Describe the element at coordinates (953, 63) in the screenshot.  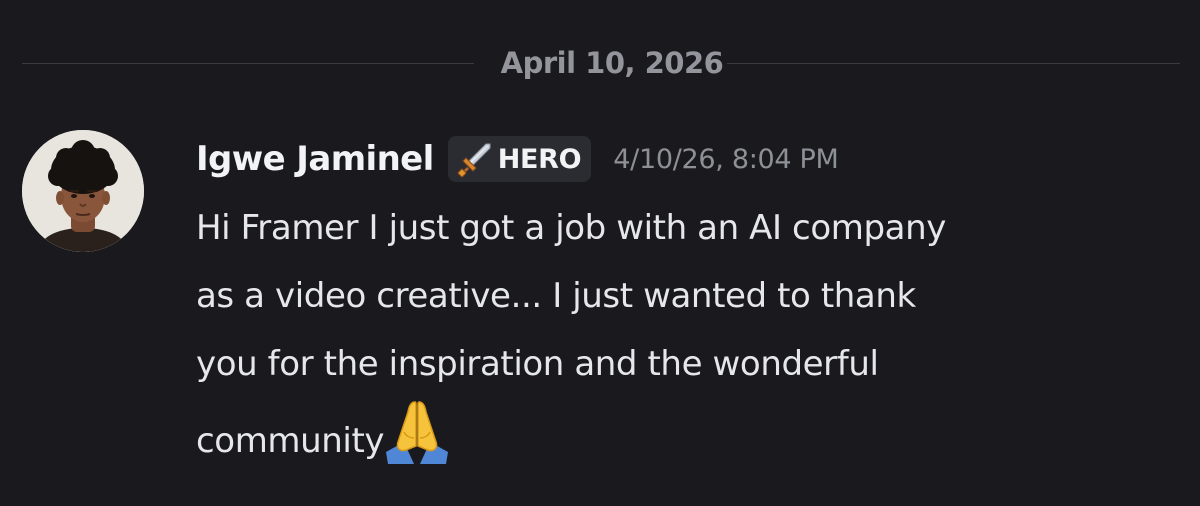
I see `divider-line-right` at that location.